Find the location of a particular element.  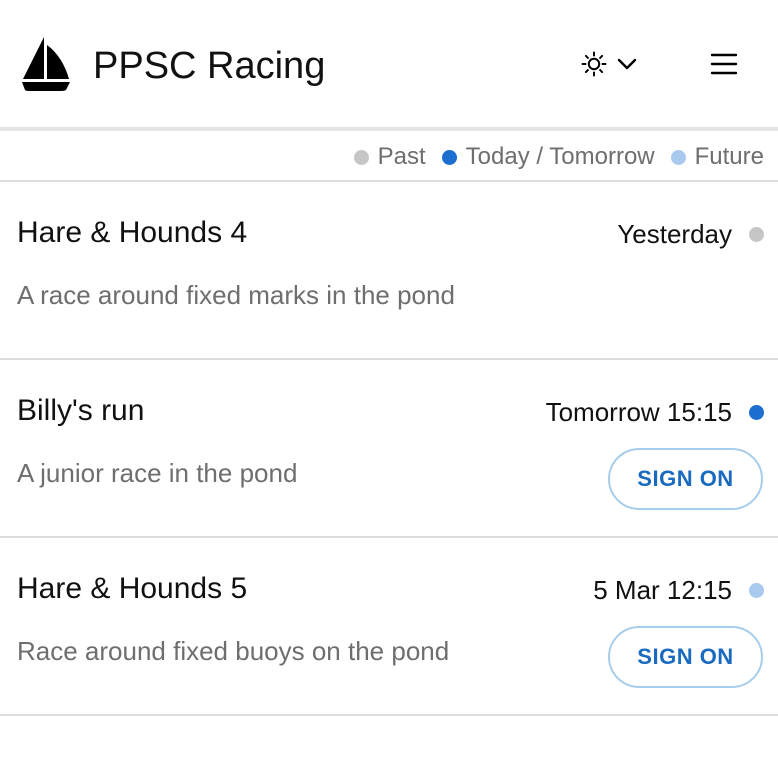

legend-item-today: Today / Tomorrow is located at coordinates (548, 157).